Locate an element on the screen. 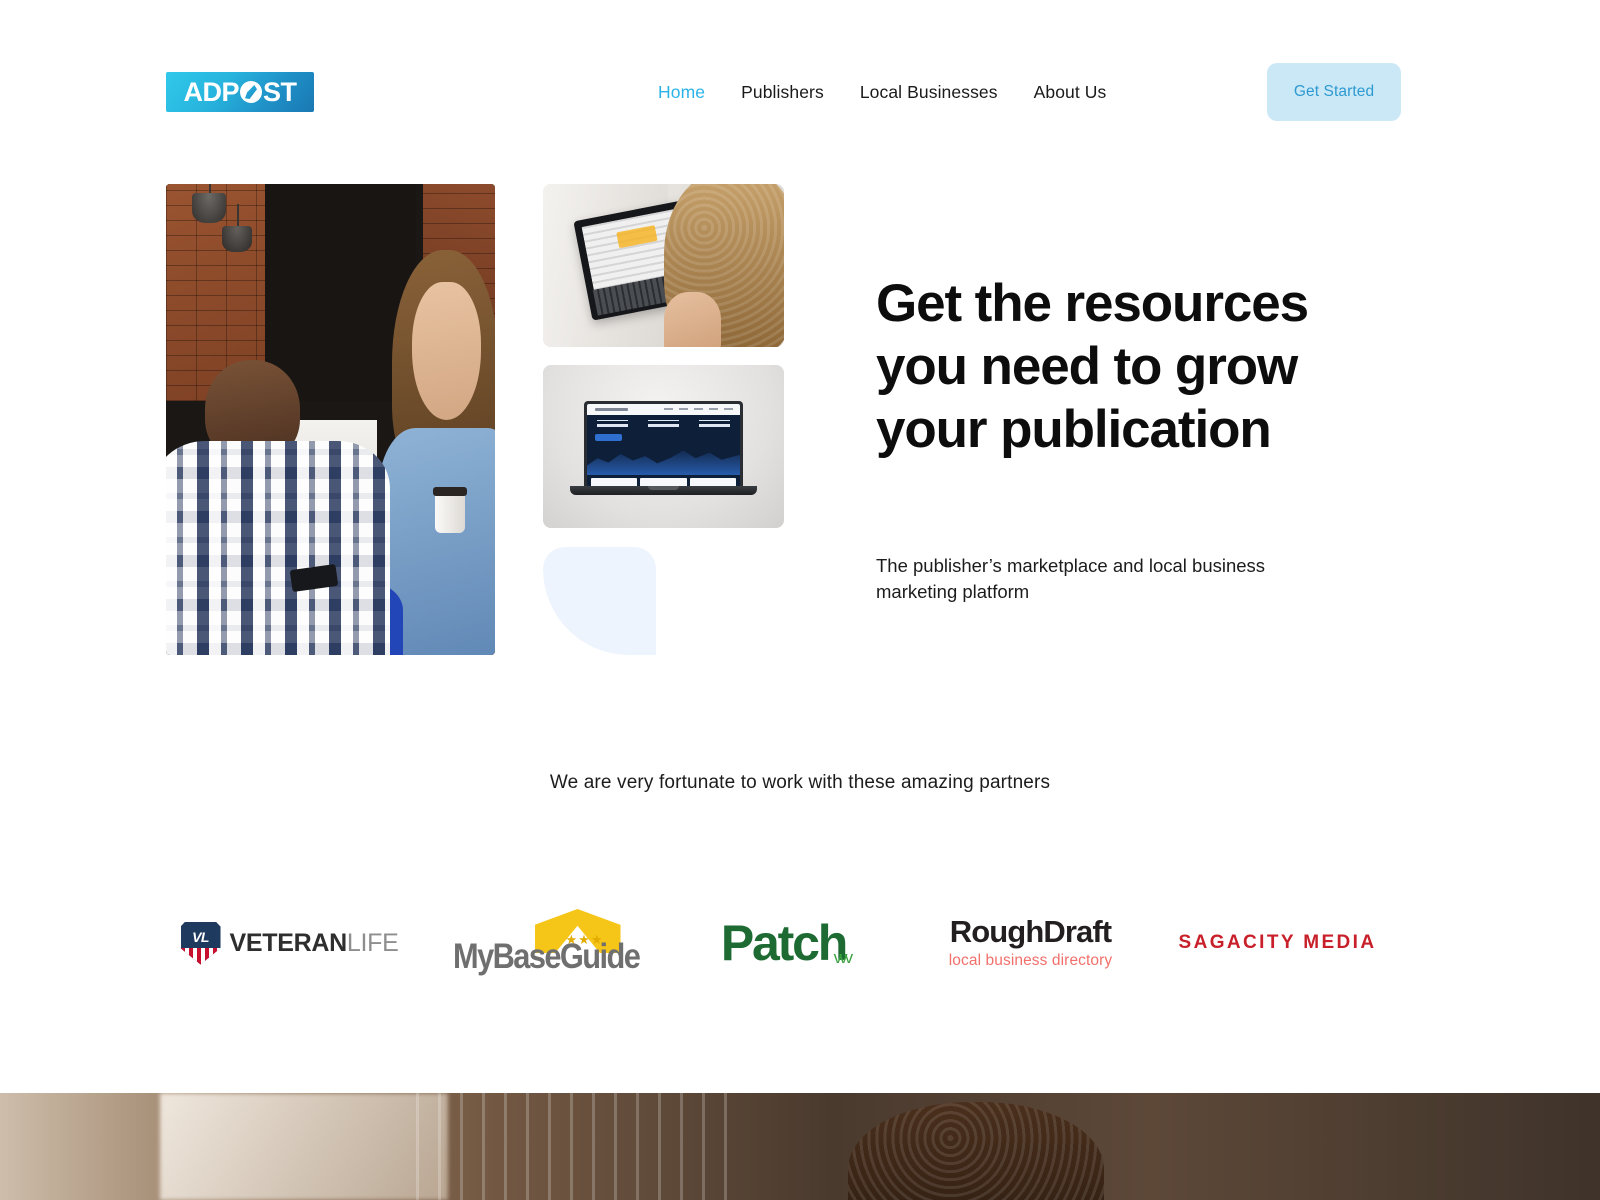  veteranlife-wordmark: VETERANLIFE is located at coordinates (314, 943).